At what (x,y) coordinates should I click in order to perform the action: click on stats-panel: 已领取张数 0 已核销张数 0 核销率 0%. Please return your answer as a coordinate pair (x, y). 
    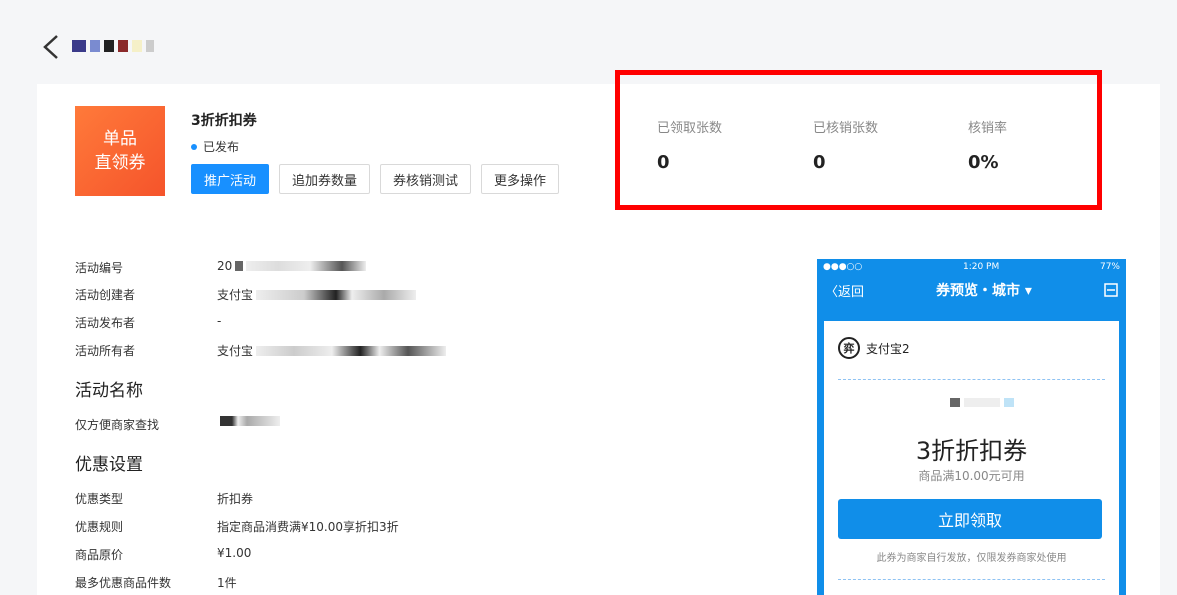
    Looking at the image, I should click on (858, 140).